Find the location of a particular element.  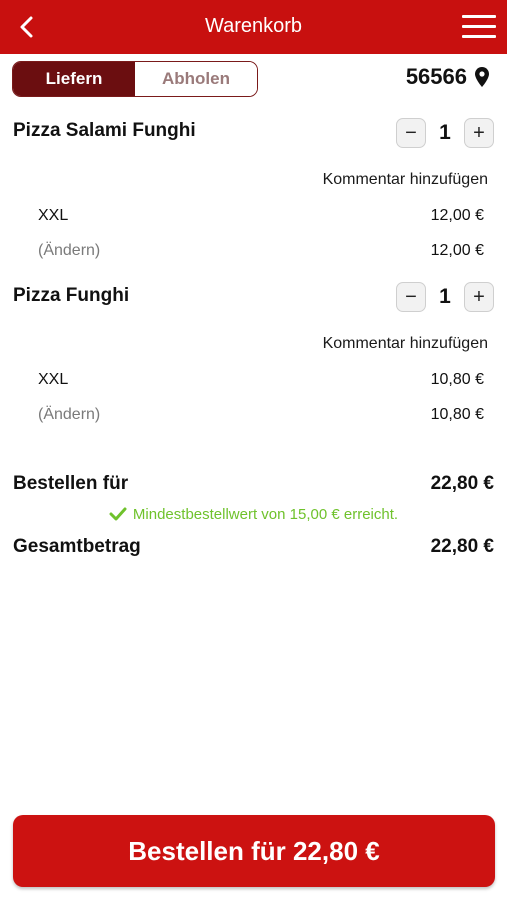

place-order-button: Bestellen für 22,80 € is located at coordinates (254, 851).